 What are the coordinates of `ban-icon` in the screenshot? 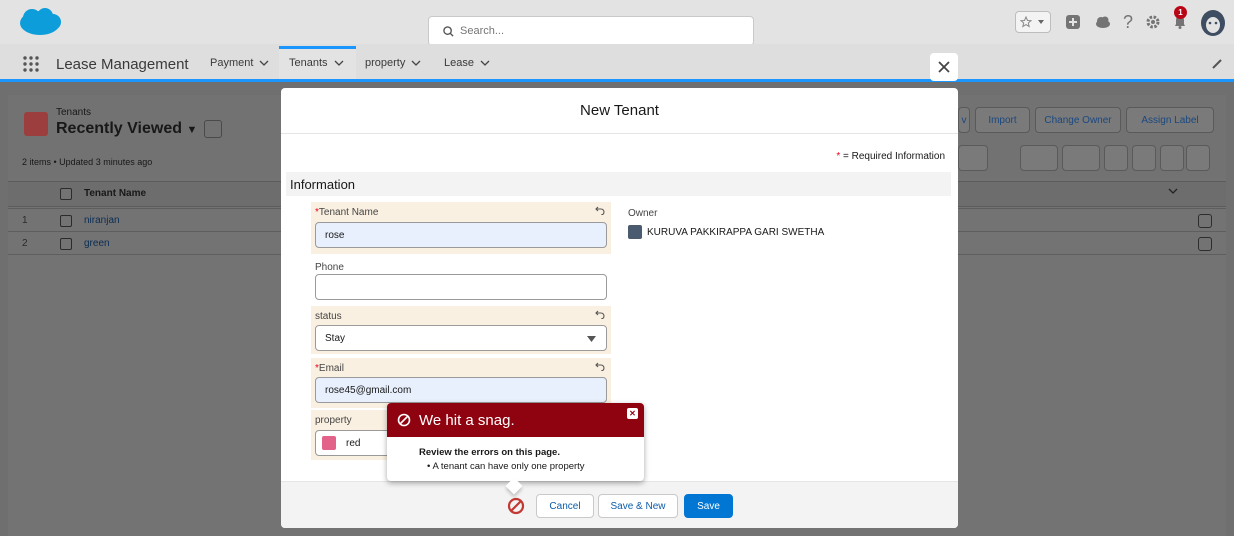 It's located at (404, 420).